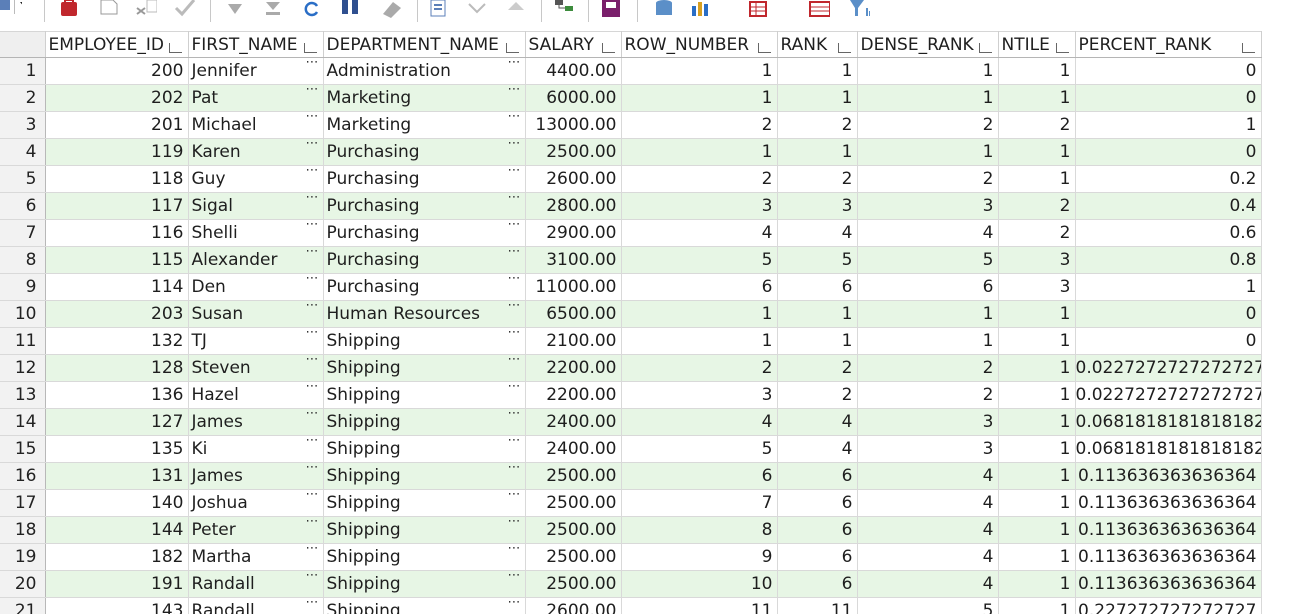 The height and width of the screenshot is (614, 1291). What do you see at coordinates (573, 422) in the screenshot?
I see `cell-salary: 2400.00` at bounding box center [573, 422].